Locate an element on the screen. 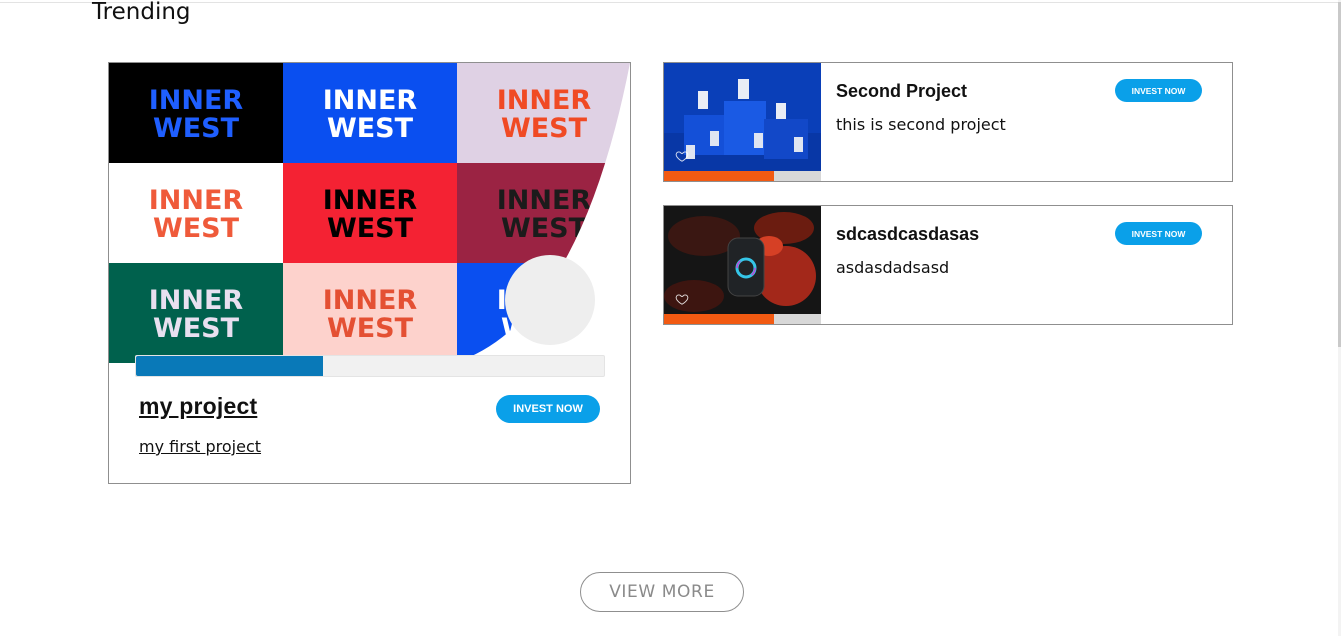 The width and height of the screenshot is (1341, 636). project-title: sdcasdcasdasas is located at coordinates (907, 234).